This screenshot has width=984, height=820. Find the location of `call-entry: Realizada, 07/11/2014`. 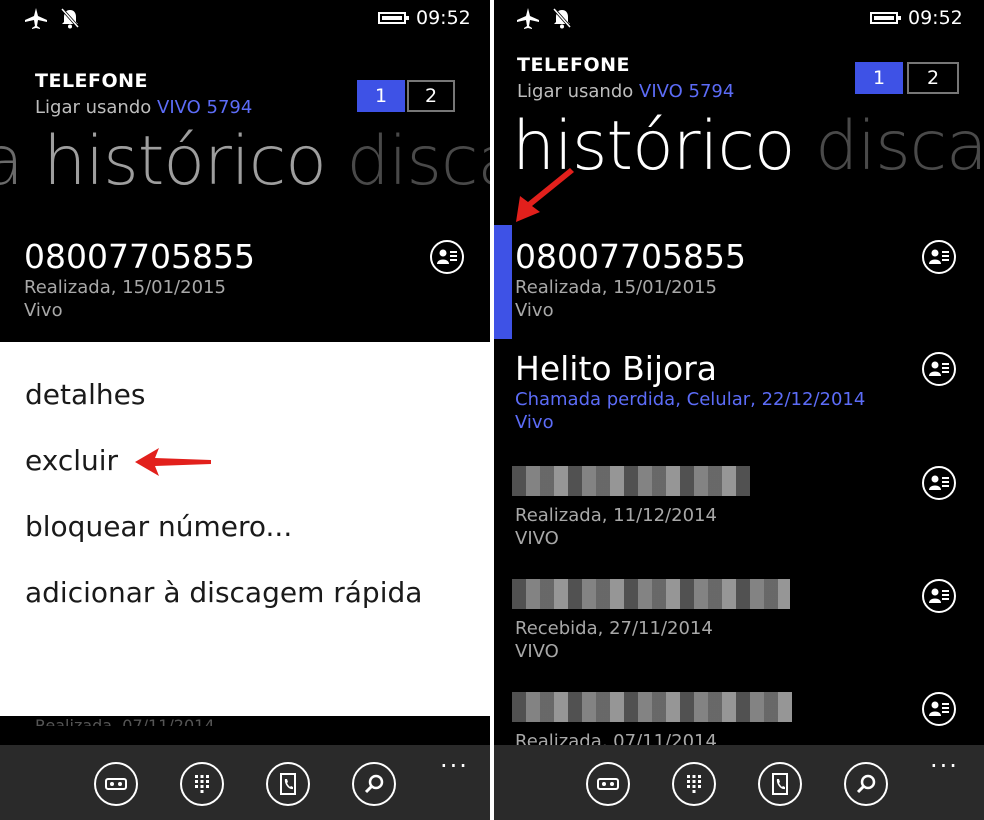

call-entry: Realizada, 07/11/2014 is located at coordinates (616, 737).